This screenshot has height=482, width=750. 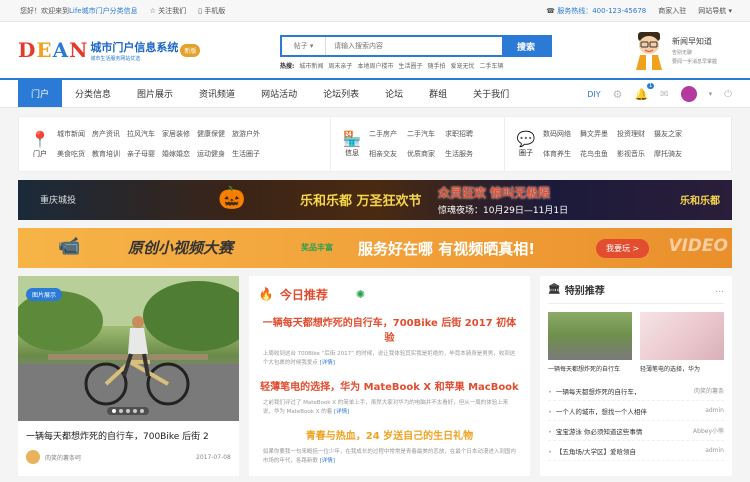 What do you see at coordinates (492, 65) in the screenshot?
I see `hot-item: 二手车辆` at bounding box center [492, 65].